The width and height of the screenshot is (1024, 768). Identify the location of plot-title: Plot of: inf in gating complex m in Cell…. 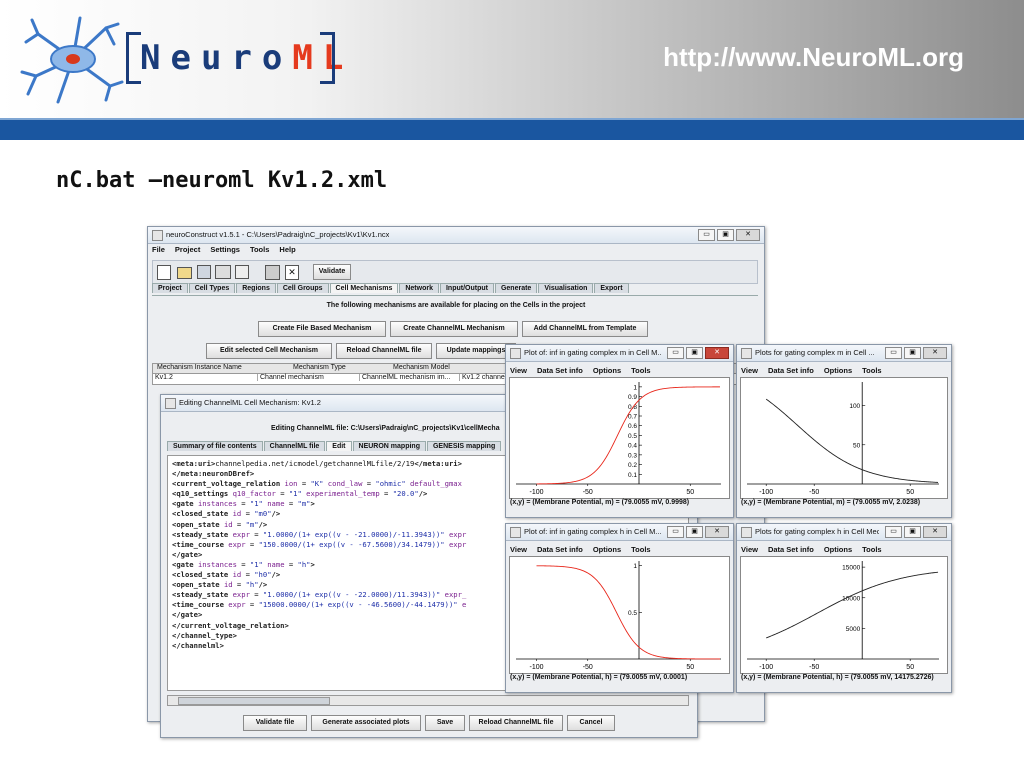
(592, 352).